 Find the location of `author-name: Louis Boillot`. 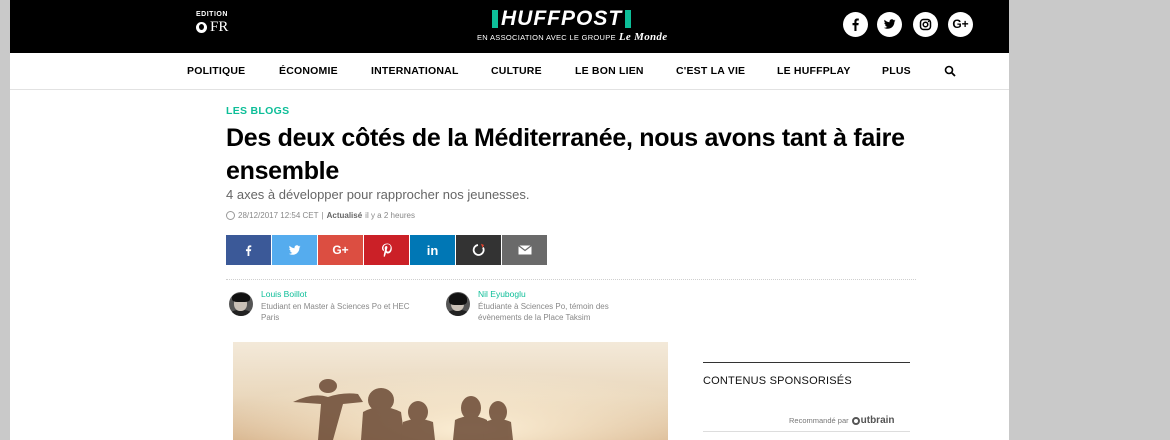

author-name: Louis Boillot is located at coordinates (341, 294).